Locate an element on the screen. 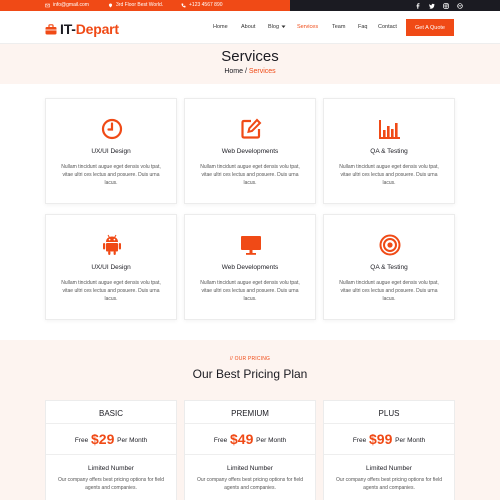 This screenshot has height=500, width=500. nav-contact: Contact is located at coordinates (387, 27).